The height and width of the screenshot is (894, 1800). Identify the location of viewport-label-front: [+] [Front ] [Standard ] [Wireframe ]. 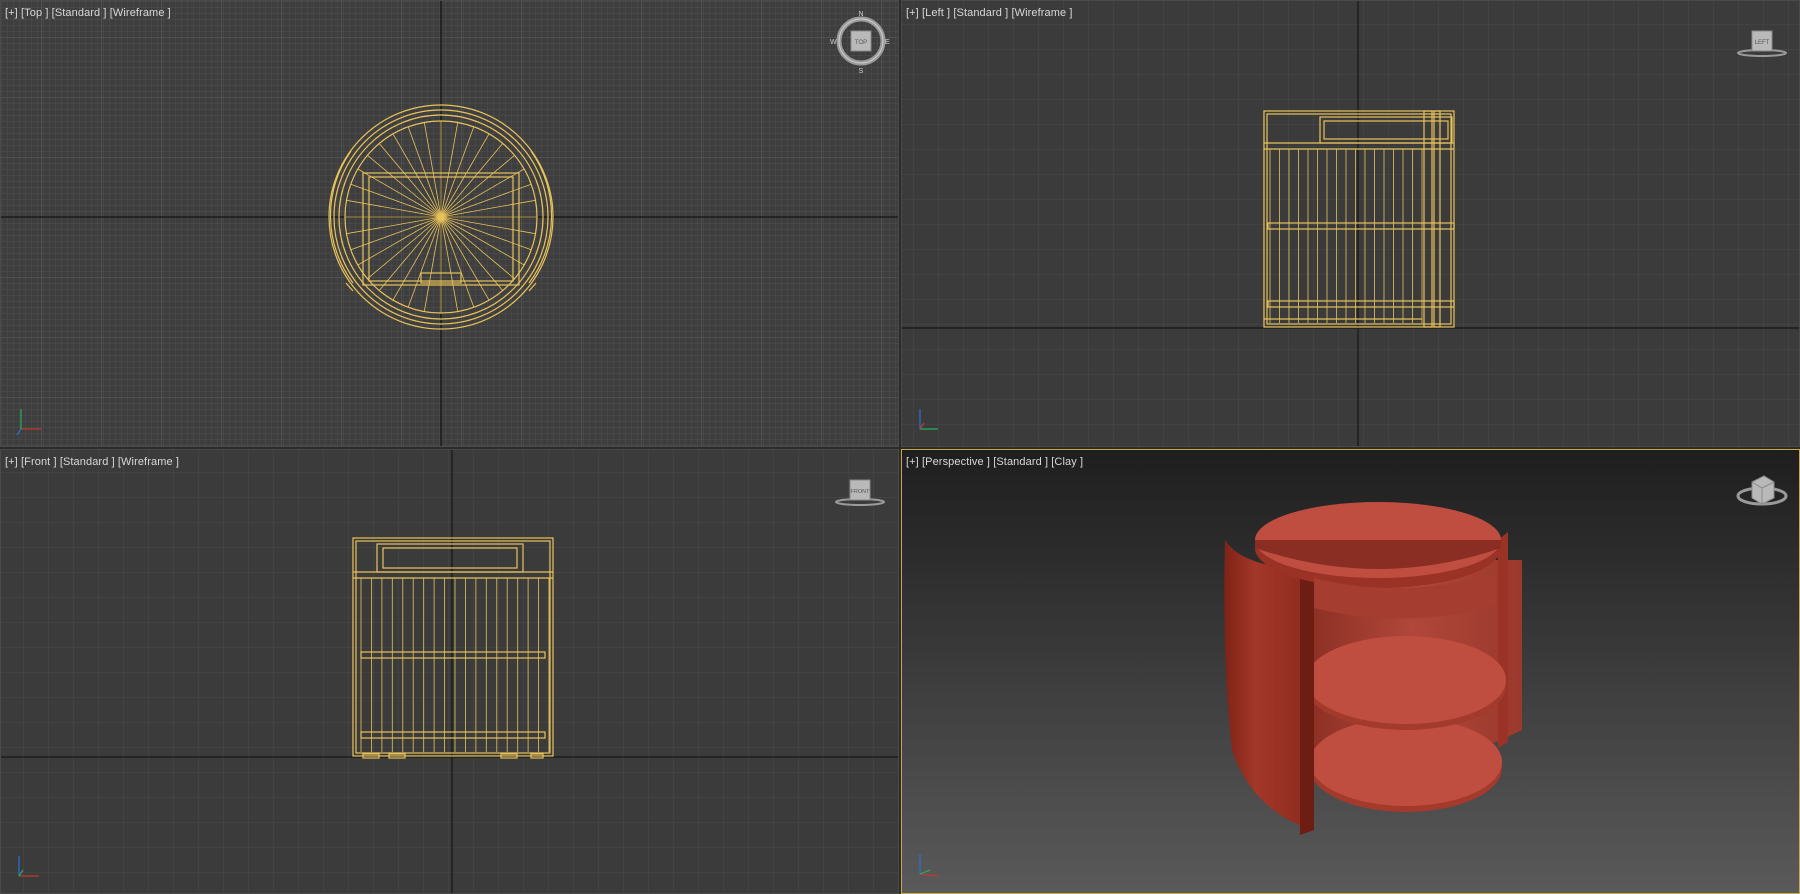
(92, 462).